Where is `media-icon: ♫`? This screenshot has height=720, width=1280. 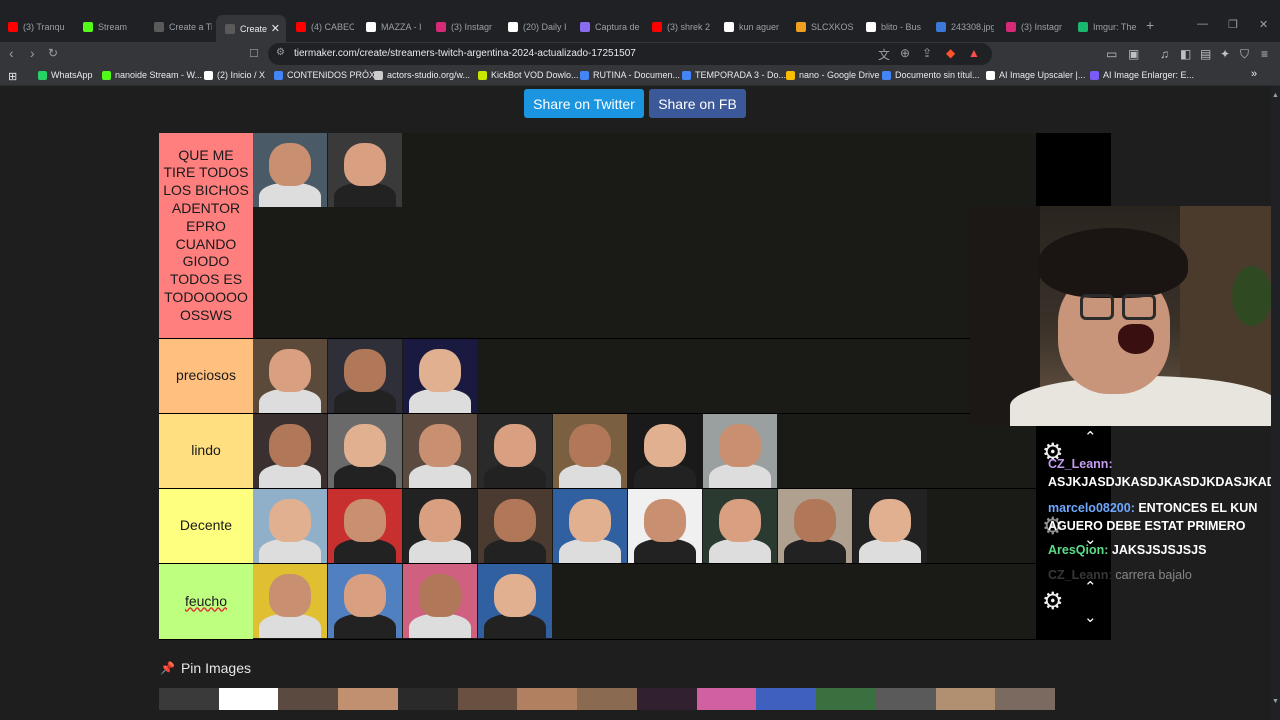 media-icon: ♫ is located at coordinates (1164, 54).